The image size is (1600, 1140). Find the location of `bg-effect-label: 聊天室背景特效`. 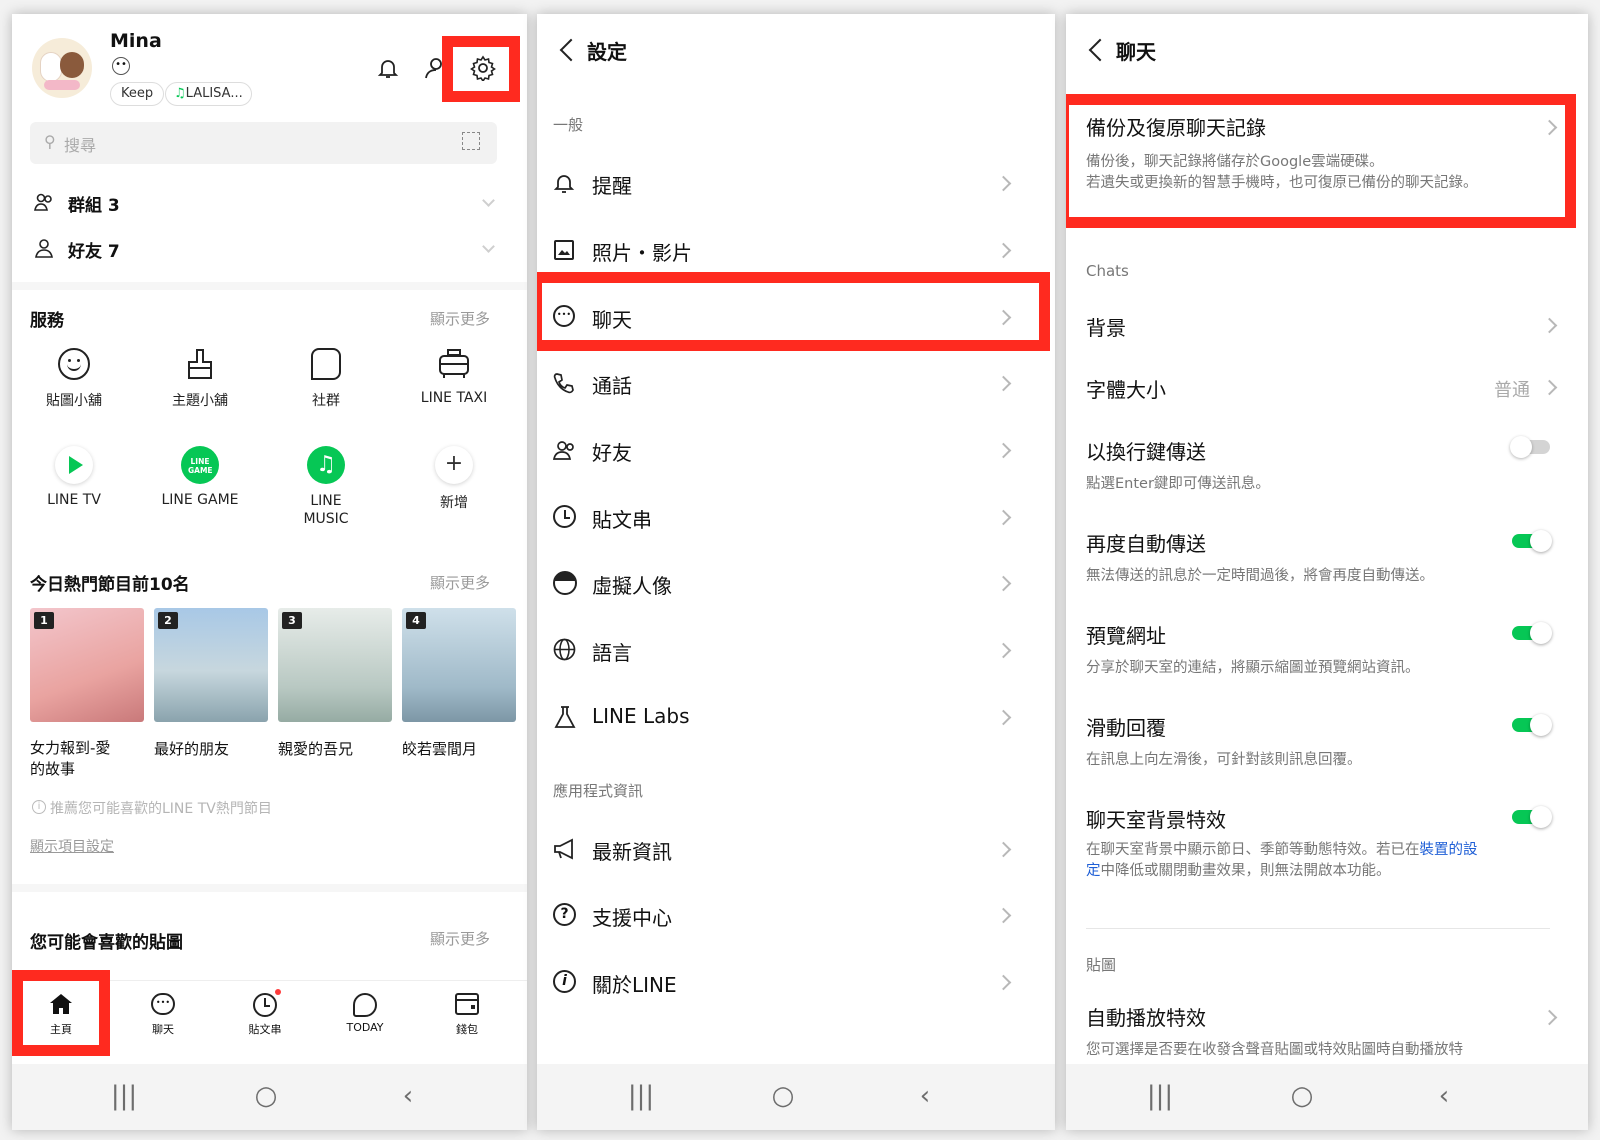

bg-effect-label: 聊天室背景特效 is located at coordinates (1156, 820).